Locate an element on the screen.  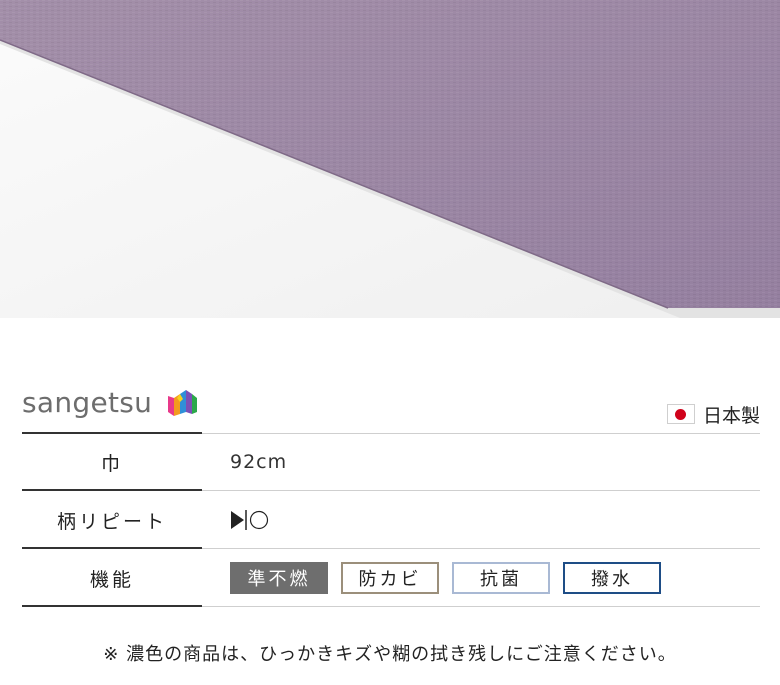
sangetsu-logo-mark-icon is located at coordinates (182, 403).